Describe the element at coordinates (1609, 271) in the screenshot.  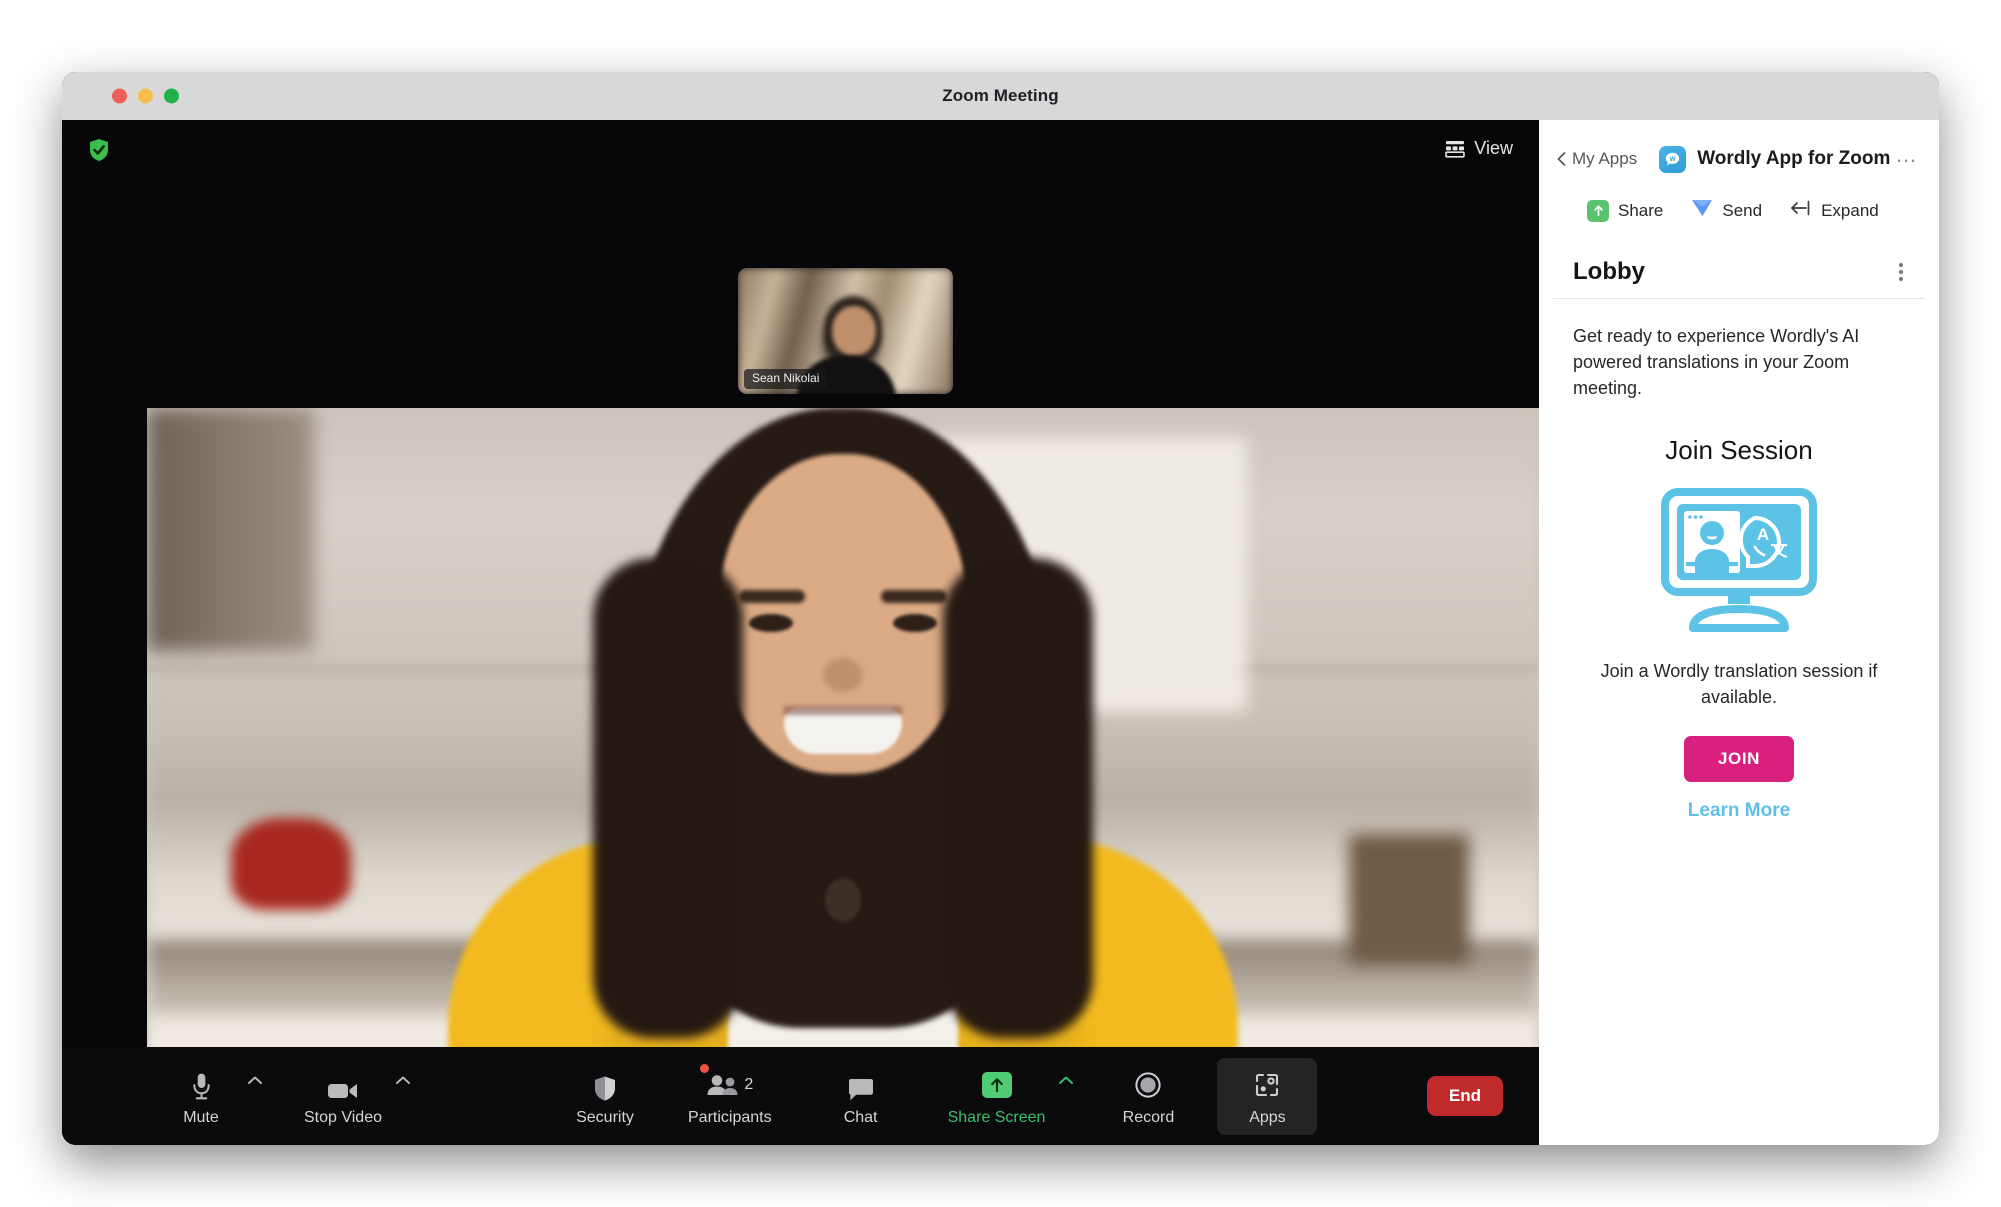
I see `lobby-title: Lobby` at that location.